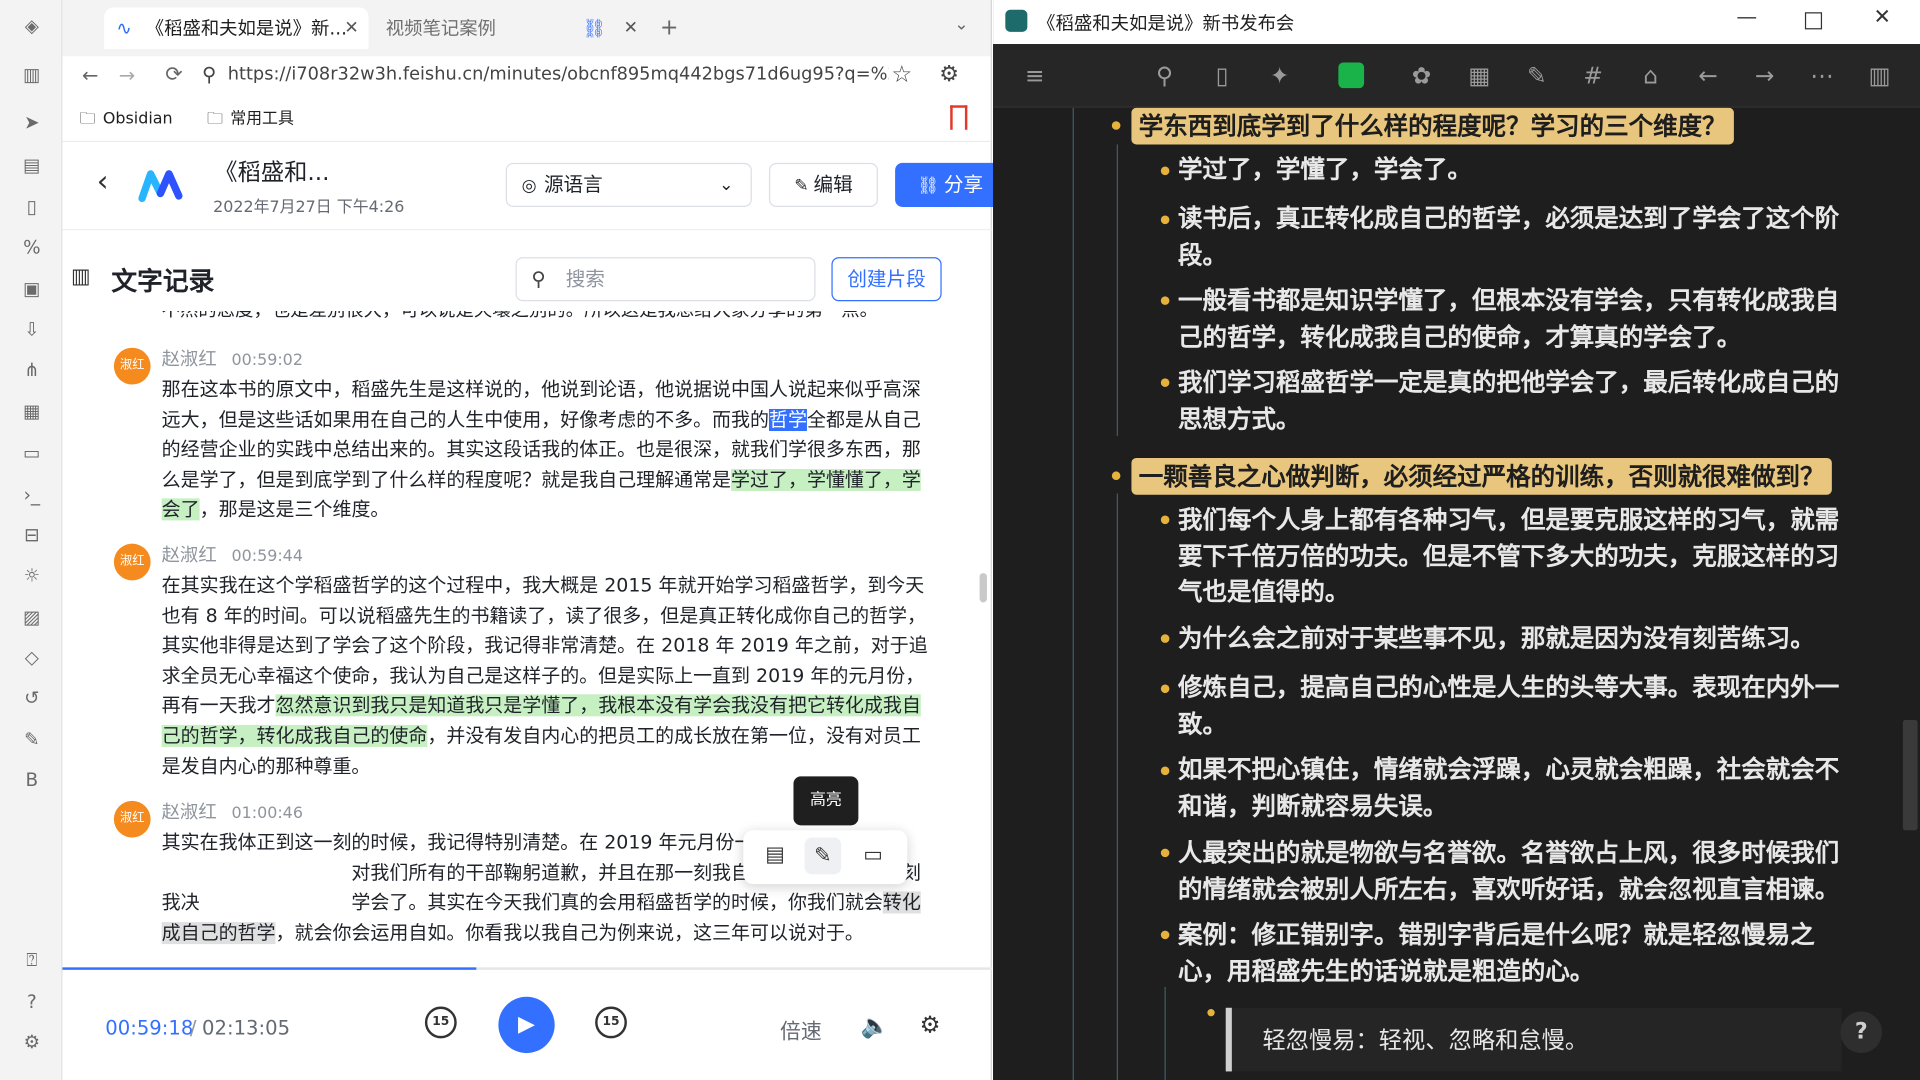 This screenshot has height=1080, width=1920. Describe the element at coordinates (31, 739) in the screenshot. I see `pen-icon: ✎` at that location.